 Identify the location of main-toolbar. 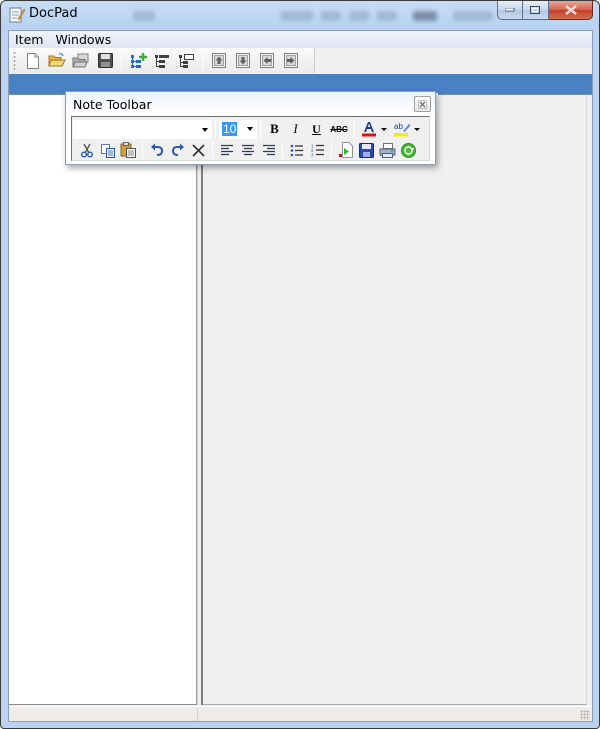
(162, 60).